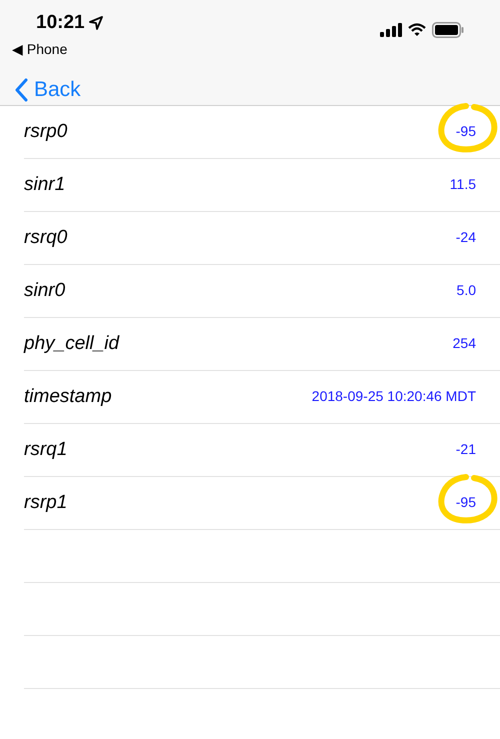 This screenshot has height=739, width=500. Describe the element at coordinates (68, 396) in the screenshot. I see `row-label: timestamp` at that location.